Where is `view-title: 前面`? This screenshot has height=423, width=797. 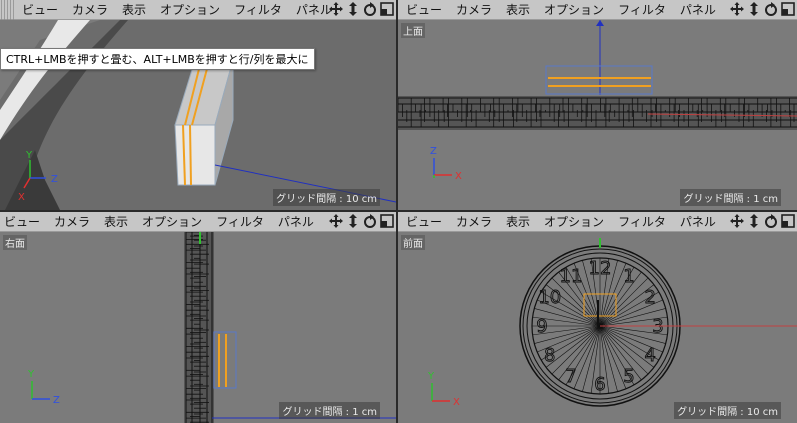 view-title: 前面 is located at coordinates (413, 242).